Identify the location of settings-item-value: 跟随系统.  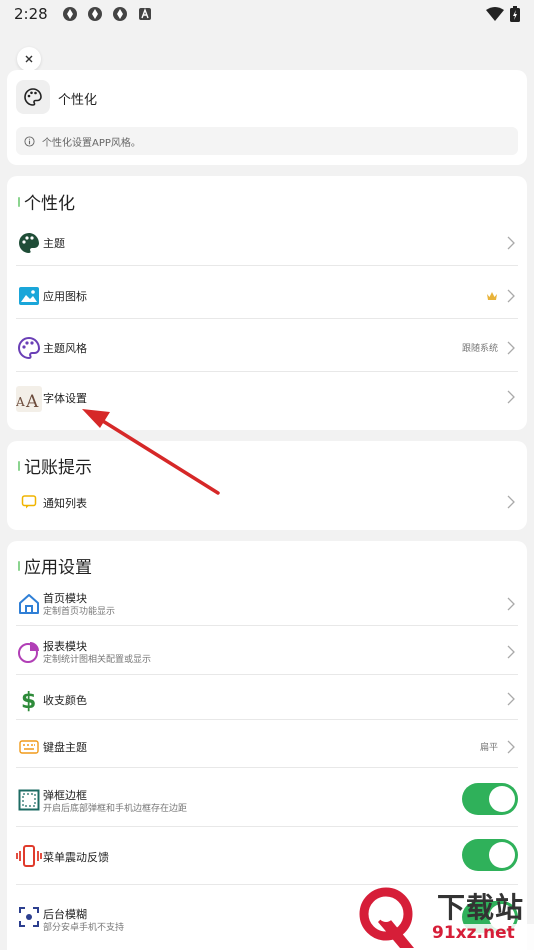
(479, 349).